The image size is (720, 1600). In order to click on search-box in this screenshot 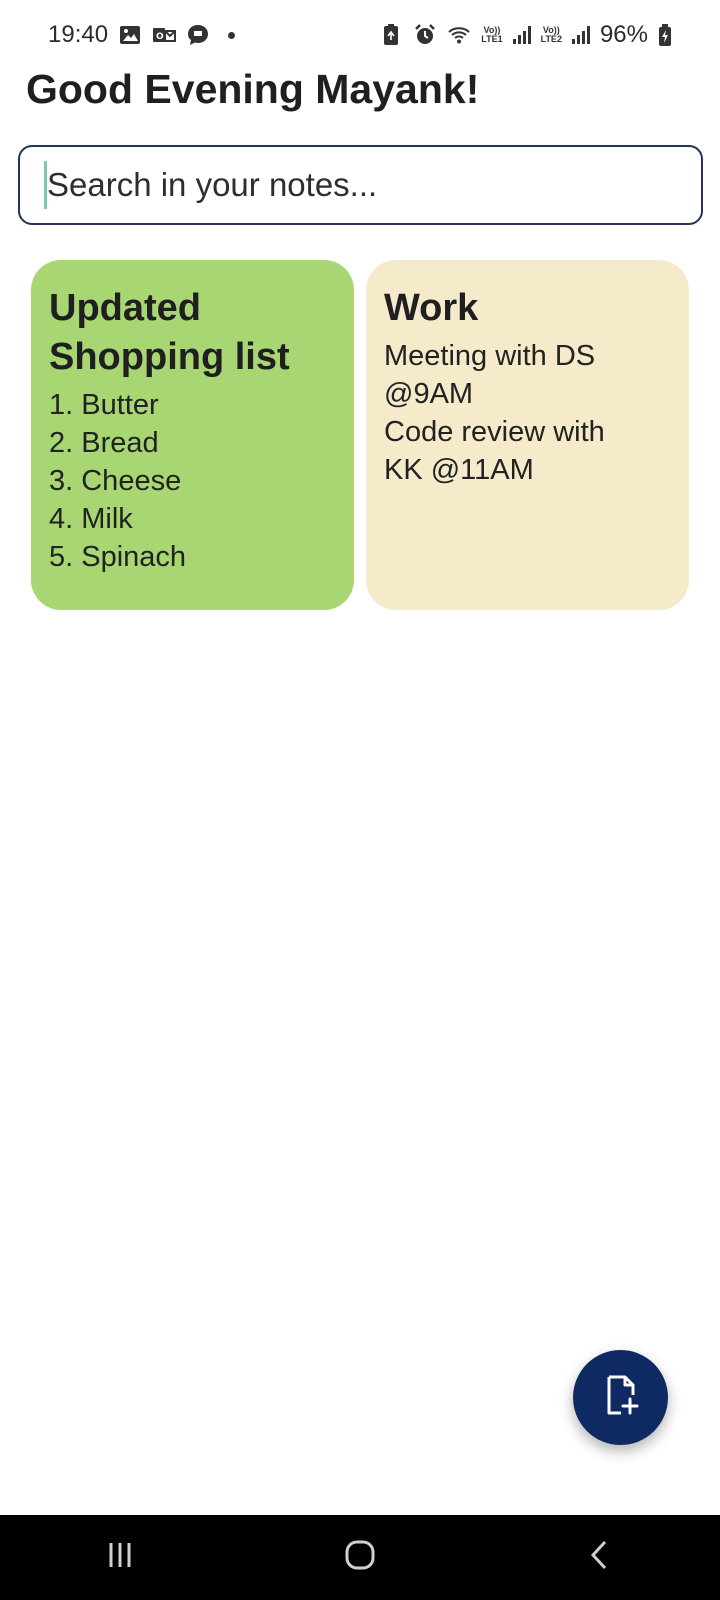, I will do `click(360, 185)`.